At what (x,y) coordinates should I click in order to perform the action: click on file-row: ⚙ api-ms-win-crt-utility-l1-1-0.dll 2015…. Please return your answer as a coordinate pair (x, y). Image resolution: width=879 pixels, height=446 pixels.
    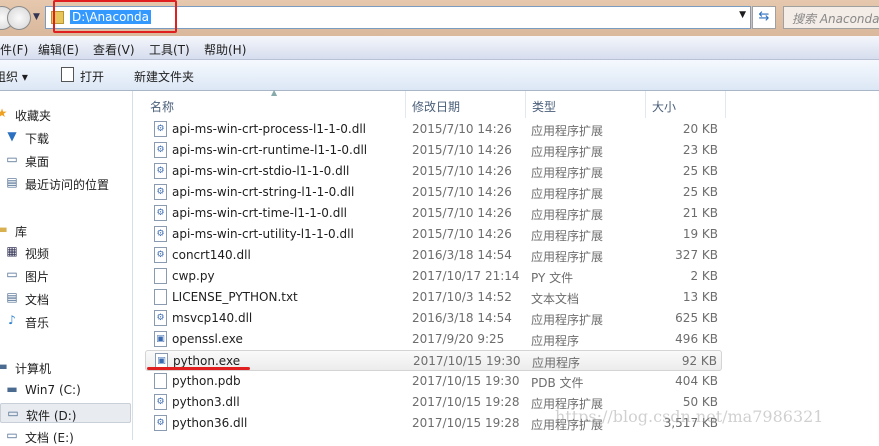
    Looking at the image, I should click on (433, 234).